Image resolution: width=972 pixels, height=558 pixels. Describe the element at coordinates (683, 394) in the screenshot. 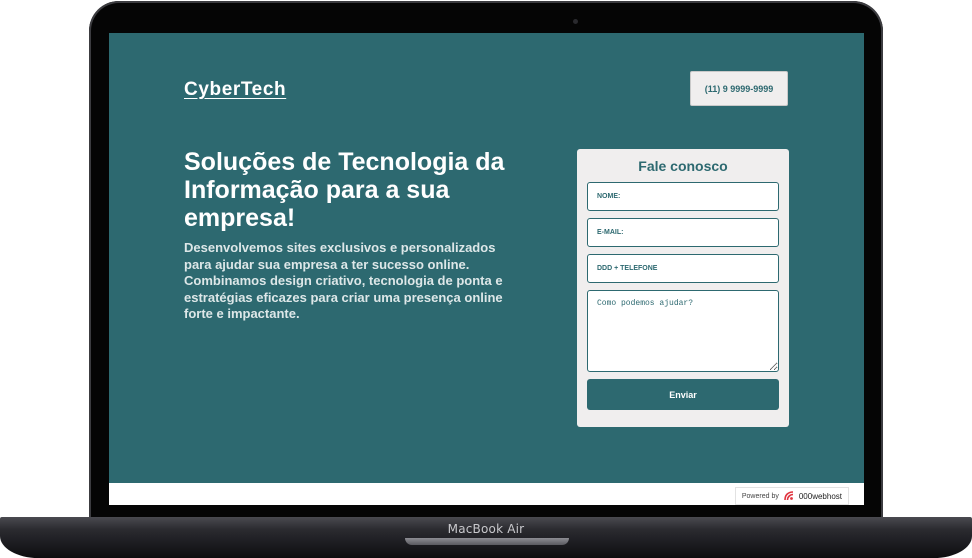

I see `submit-button: Enviar` at that location.